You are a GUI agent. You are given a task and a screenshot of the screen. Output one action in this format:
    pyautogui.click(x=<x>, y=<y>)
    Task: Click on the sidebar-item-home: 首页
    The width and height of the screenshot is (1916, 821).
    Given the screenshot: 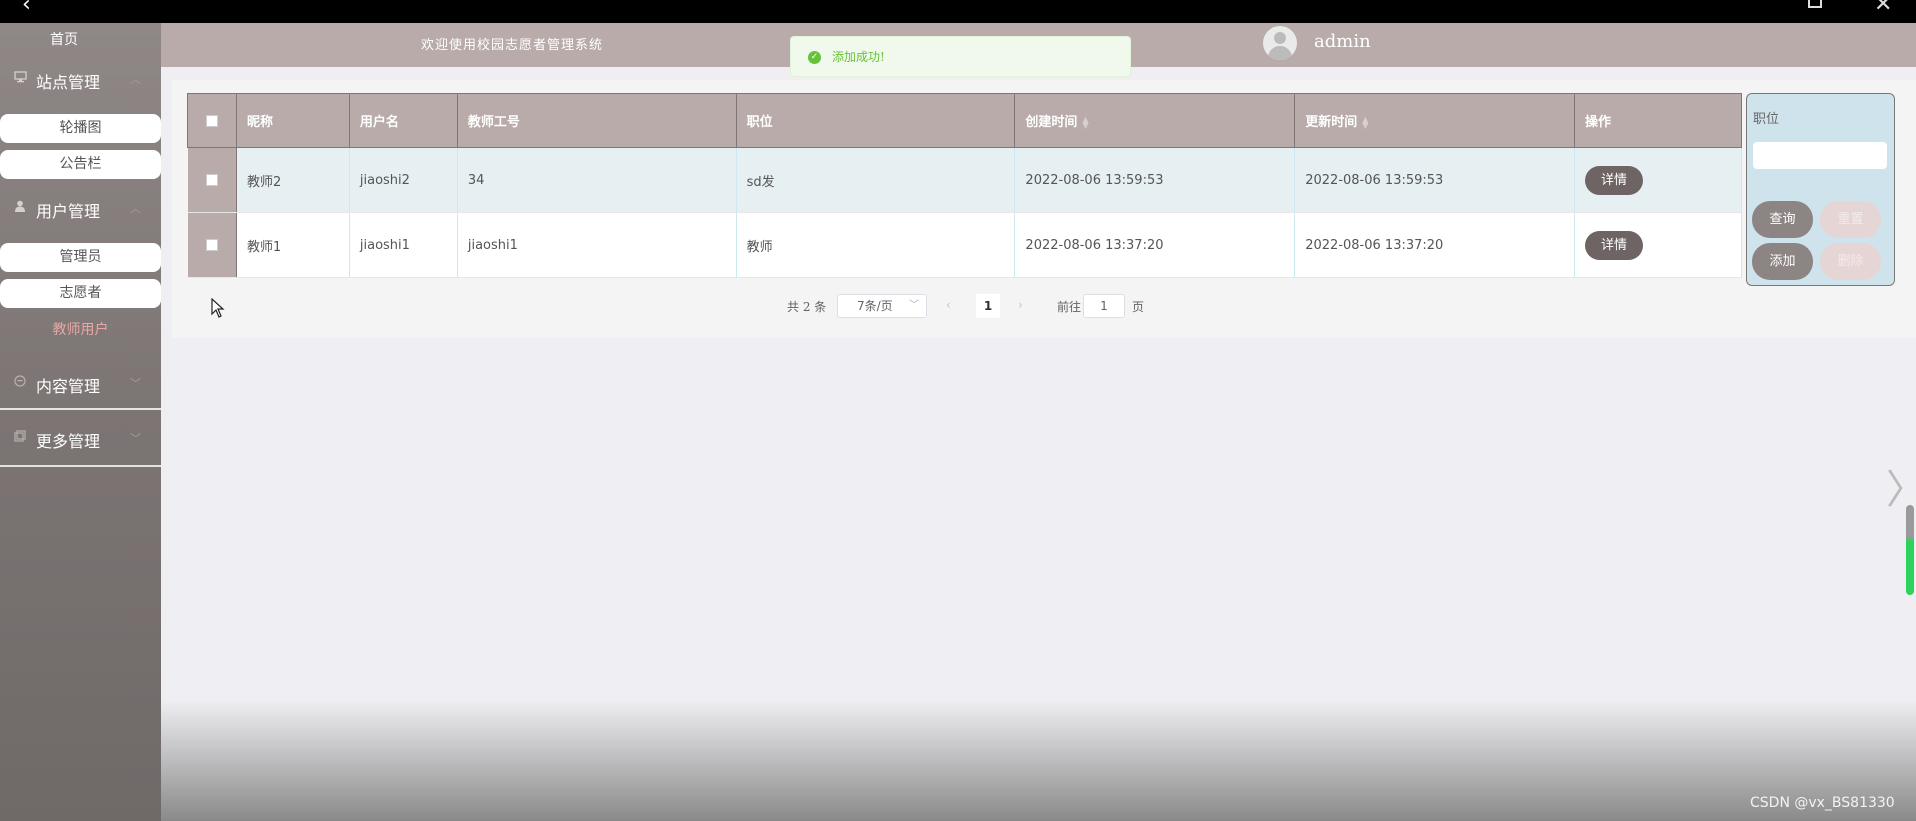 What is the action you would take?
    pyautogui.click(x=64, y=39)
    